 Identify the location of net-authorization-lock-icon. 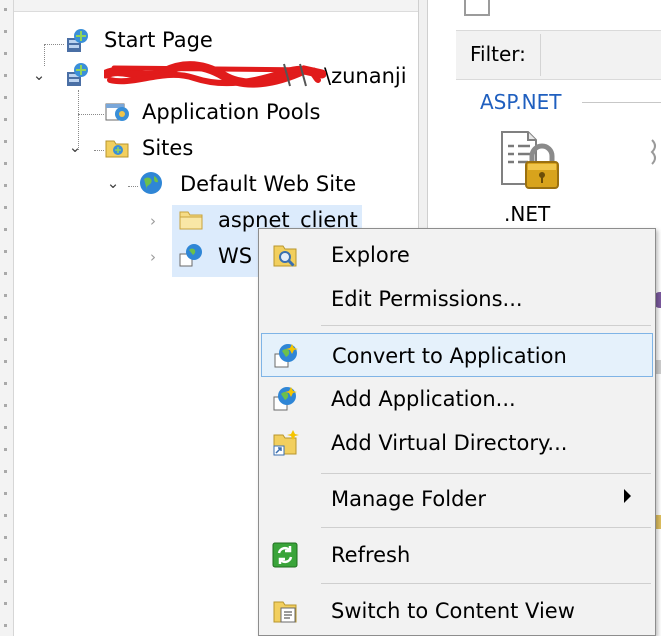
(530, 160).